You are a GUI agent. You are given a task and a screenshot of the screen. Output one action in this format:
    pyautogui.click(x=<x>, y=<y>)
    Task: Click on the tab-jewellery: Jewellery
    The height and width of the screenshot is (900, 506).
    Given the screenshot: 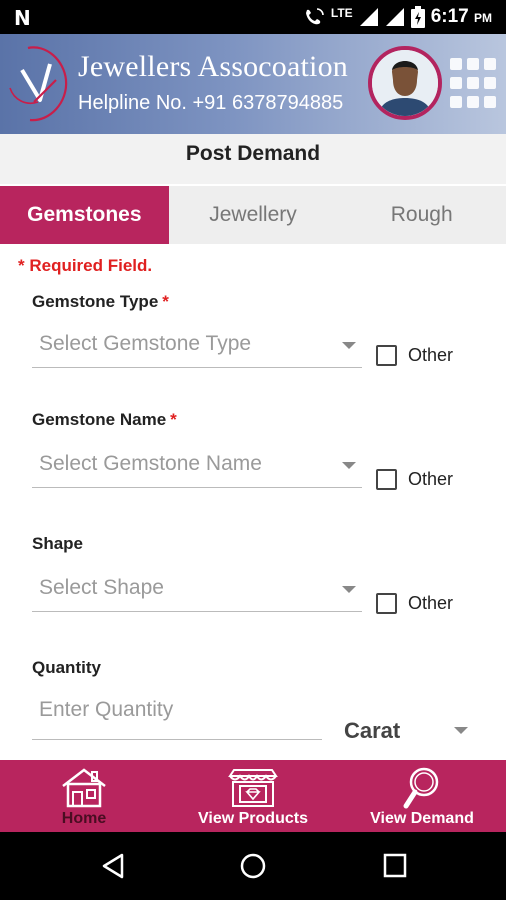 What is the action you would take?
    pyautogui.click(x=253, y=215)
    